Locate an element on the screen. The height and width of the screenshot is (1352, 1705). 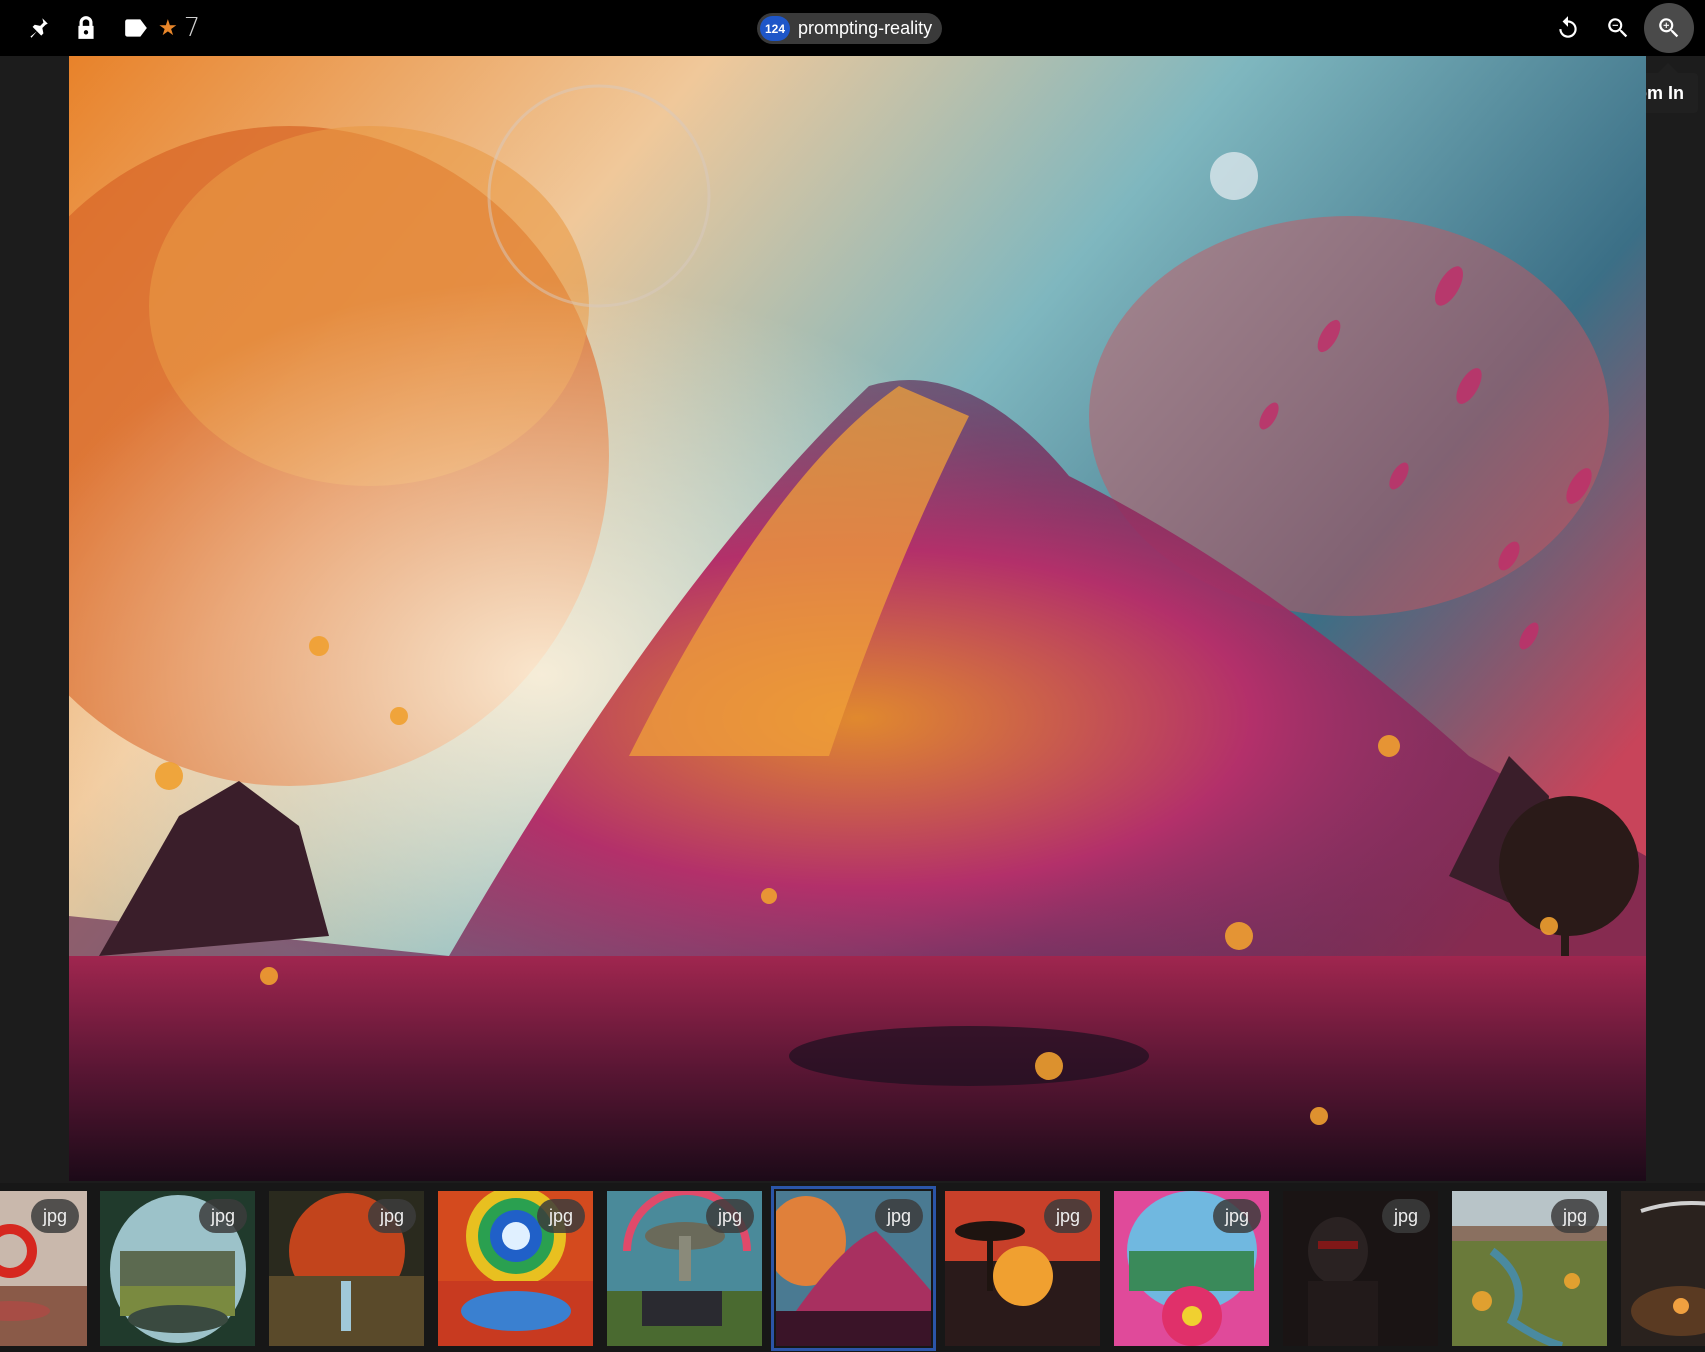
top-toolbar: ★ 7 124 prompting-reality is located at coordinates (852, 28).